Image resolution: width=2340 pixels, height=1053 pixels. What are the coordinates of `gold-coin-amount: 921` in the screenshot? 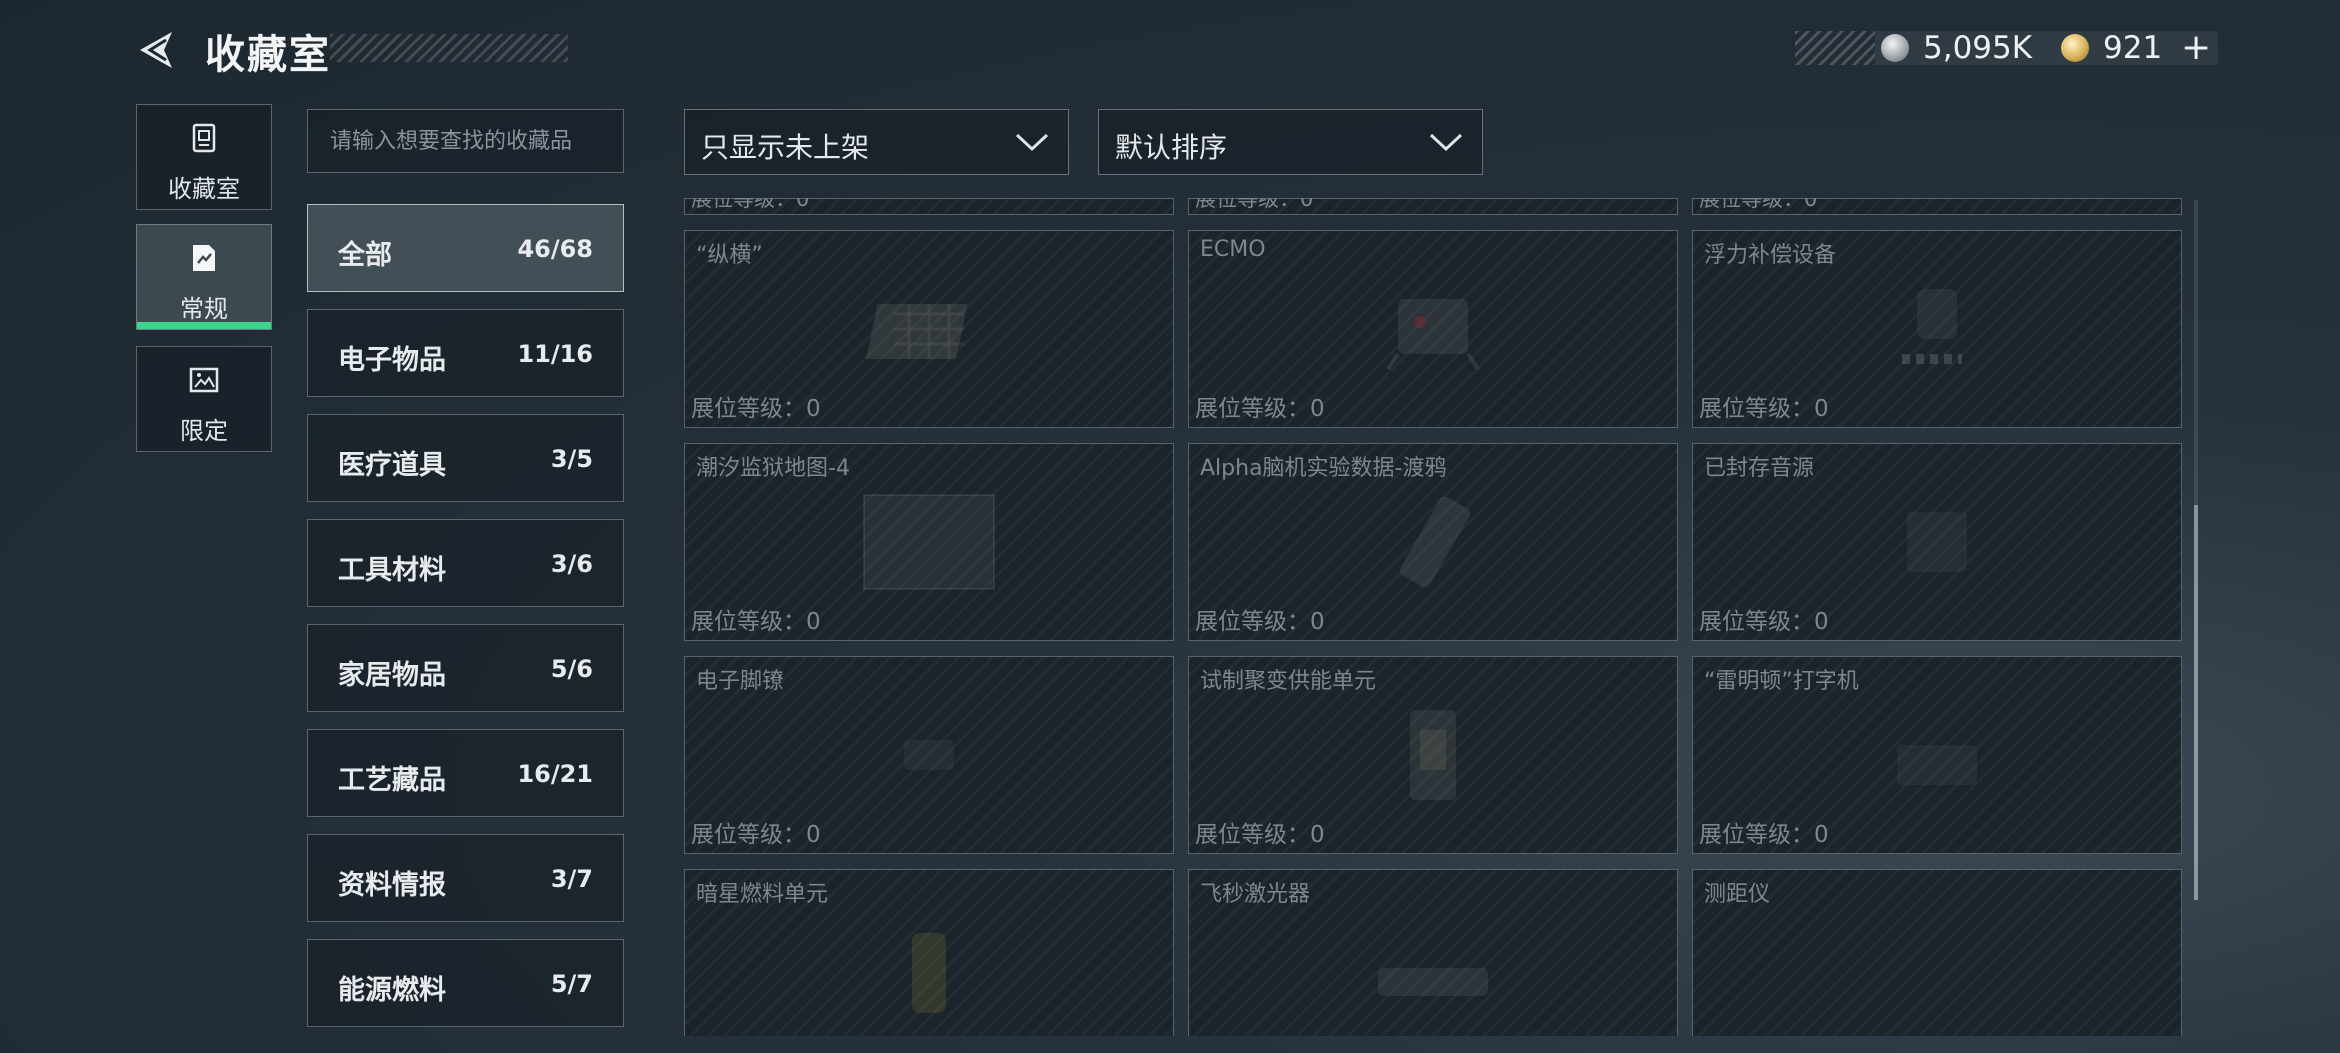 It's located at (2133, 48).